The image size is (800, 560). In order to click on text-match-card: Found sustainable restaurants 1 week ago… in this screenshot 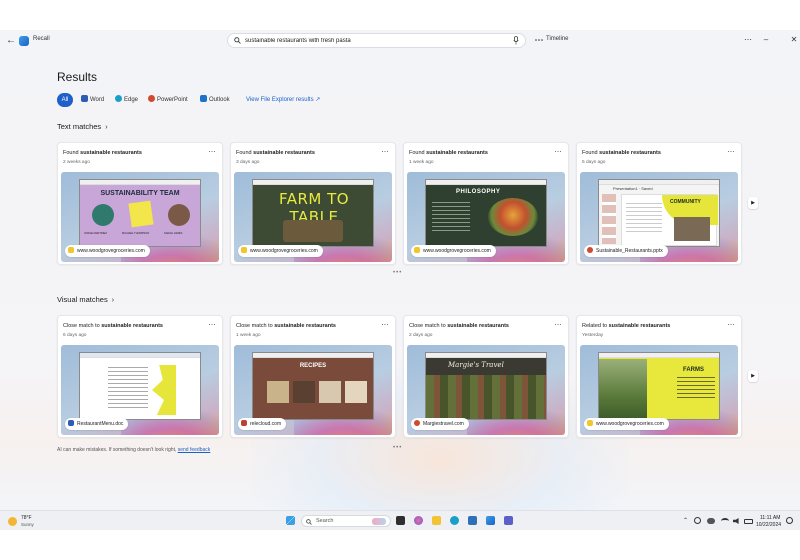, I will do `click(486, 203)`.